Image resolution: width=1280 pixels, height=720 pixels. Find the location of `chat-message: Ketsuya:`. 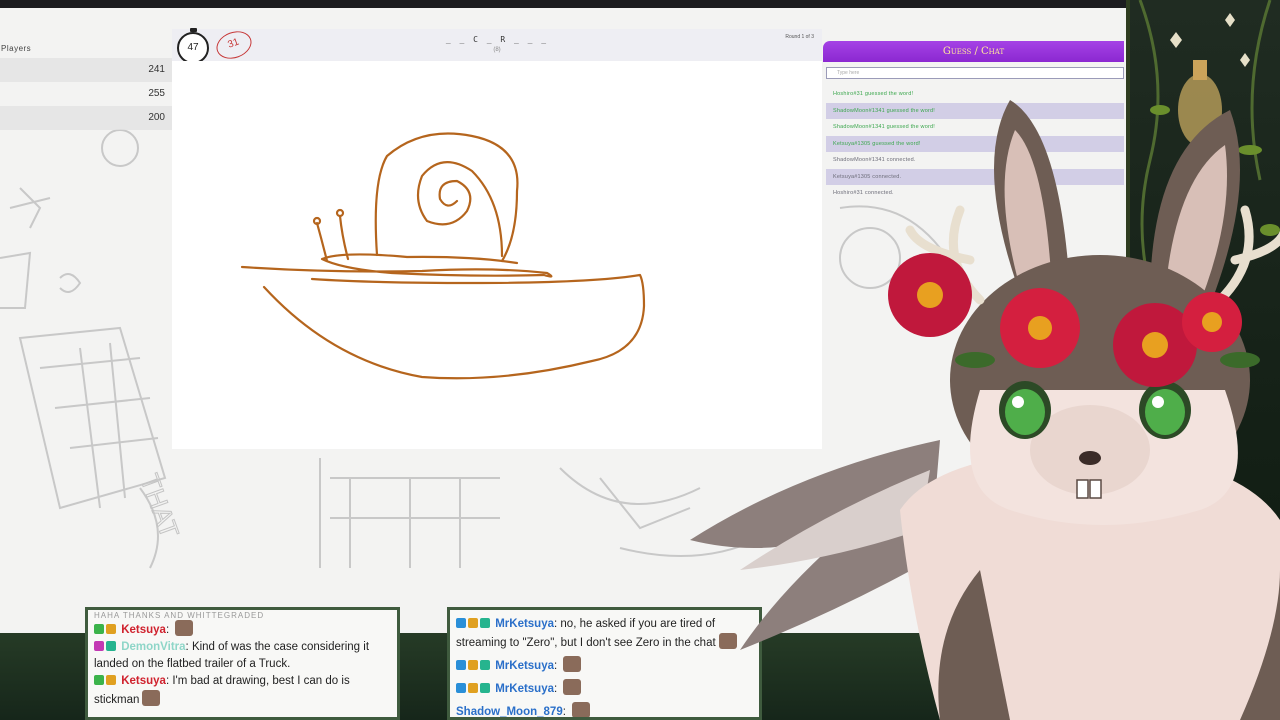

chat-message: Ketsuya: is located at coordinates (242, 629).